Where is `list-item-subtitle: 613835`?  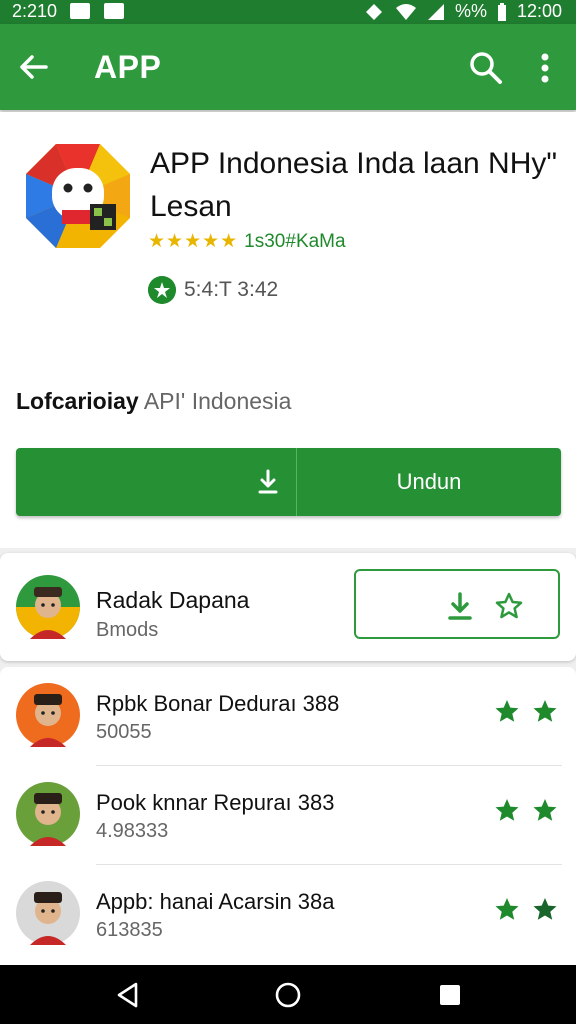
list-item-subtitle: 613835 is located at coordinates (129, 930).